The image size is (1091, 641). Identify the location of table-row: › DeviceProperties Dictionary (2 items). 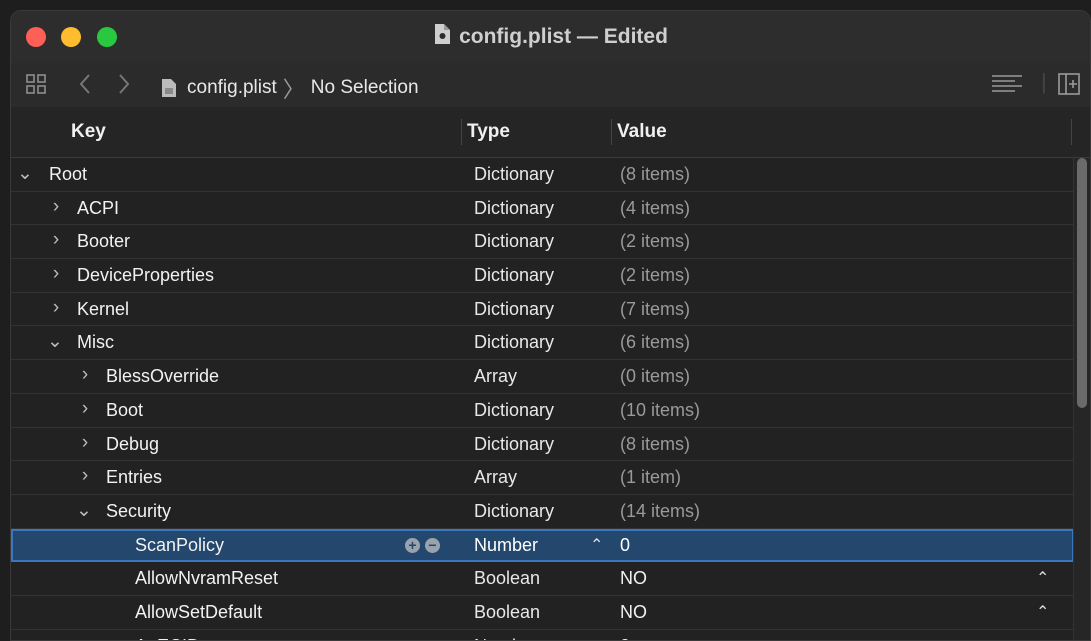
(542, 276).